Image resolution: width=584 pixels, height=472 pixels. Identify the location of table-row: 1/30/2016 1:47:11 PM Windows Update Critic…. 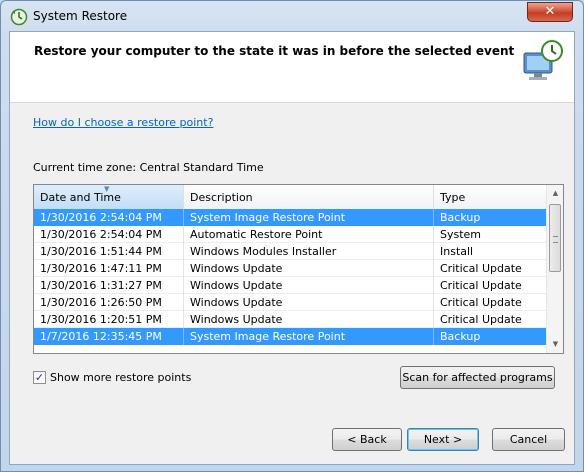
(290, 268).